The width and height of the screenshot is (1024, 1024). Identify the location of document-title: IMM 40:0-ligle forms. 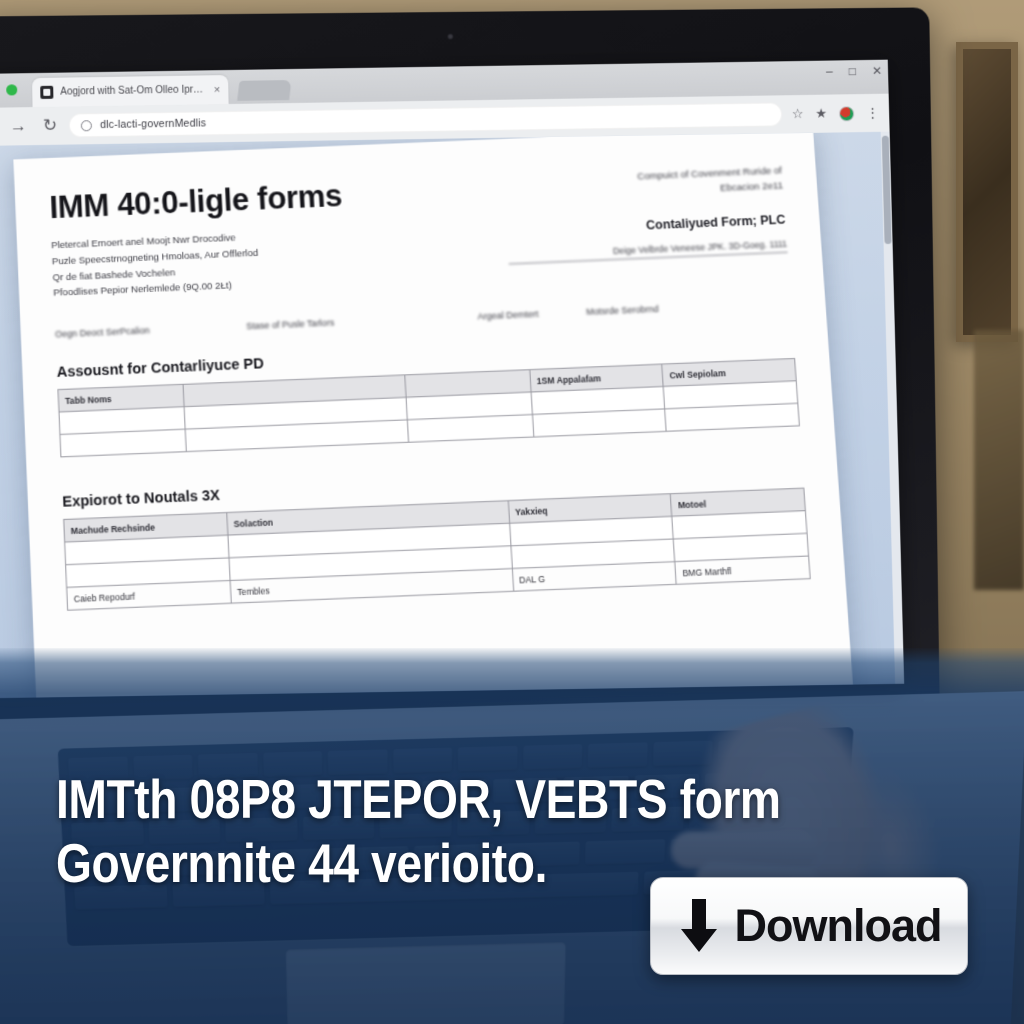
(195, 201).